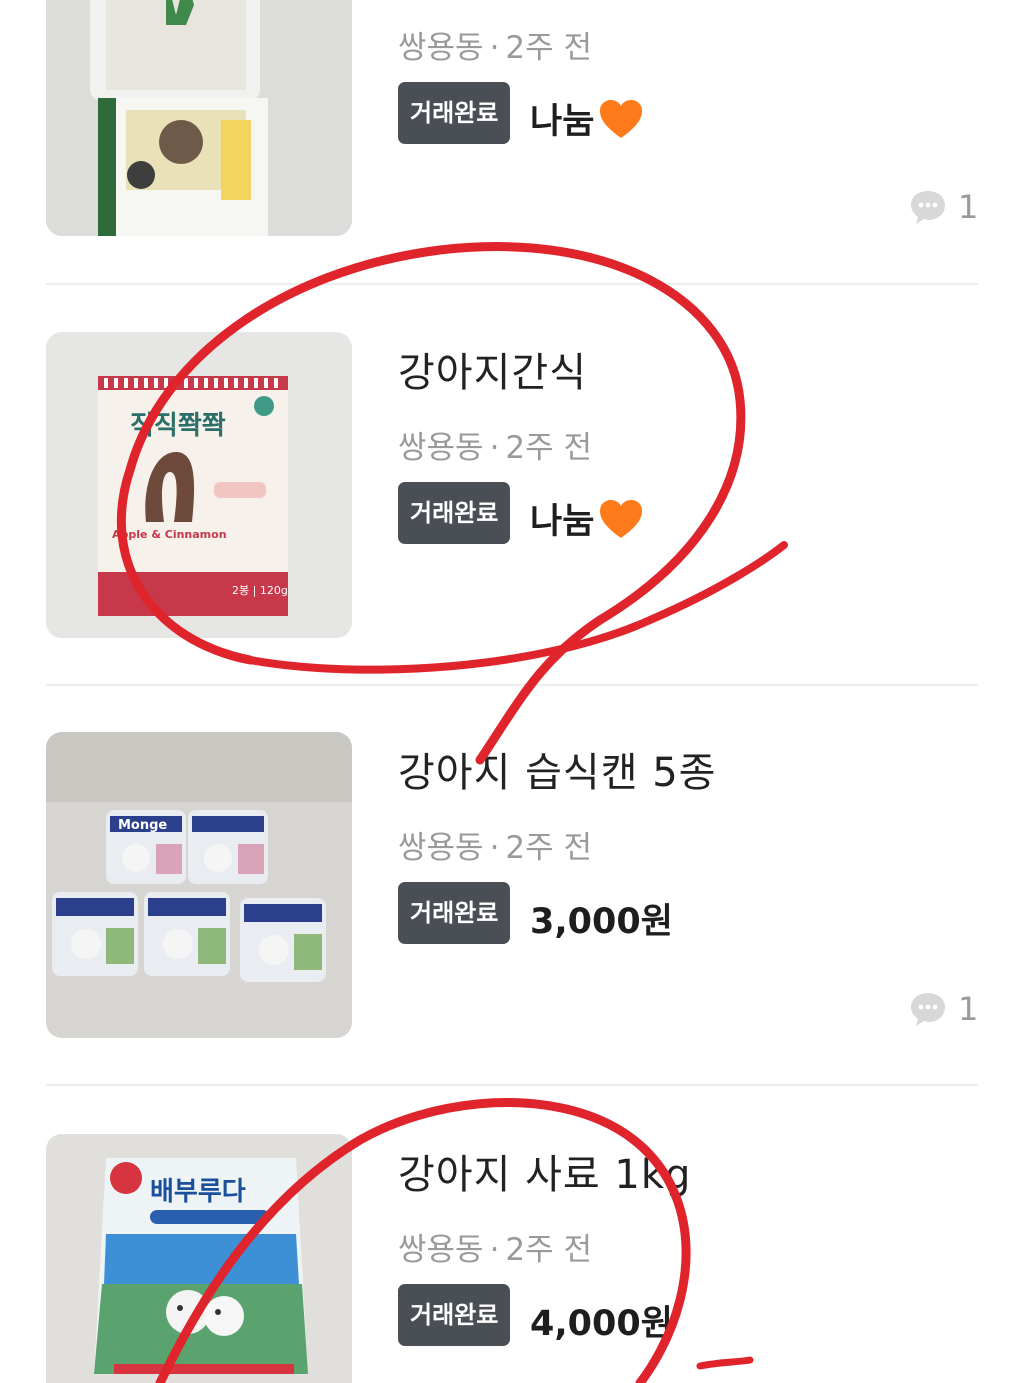  What do you see at coordinates (601, 922) in the screenshot?
I see `price-text: 3,000원` at bounding box center [601, 922].